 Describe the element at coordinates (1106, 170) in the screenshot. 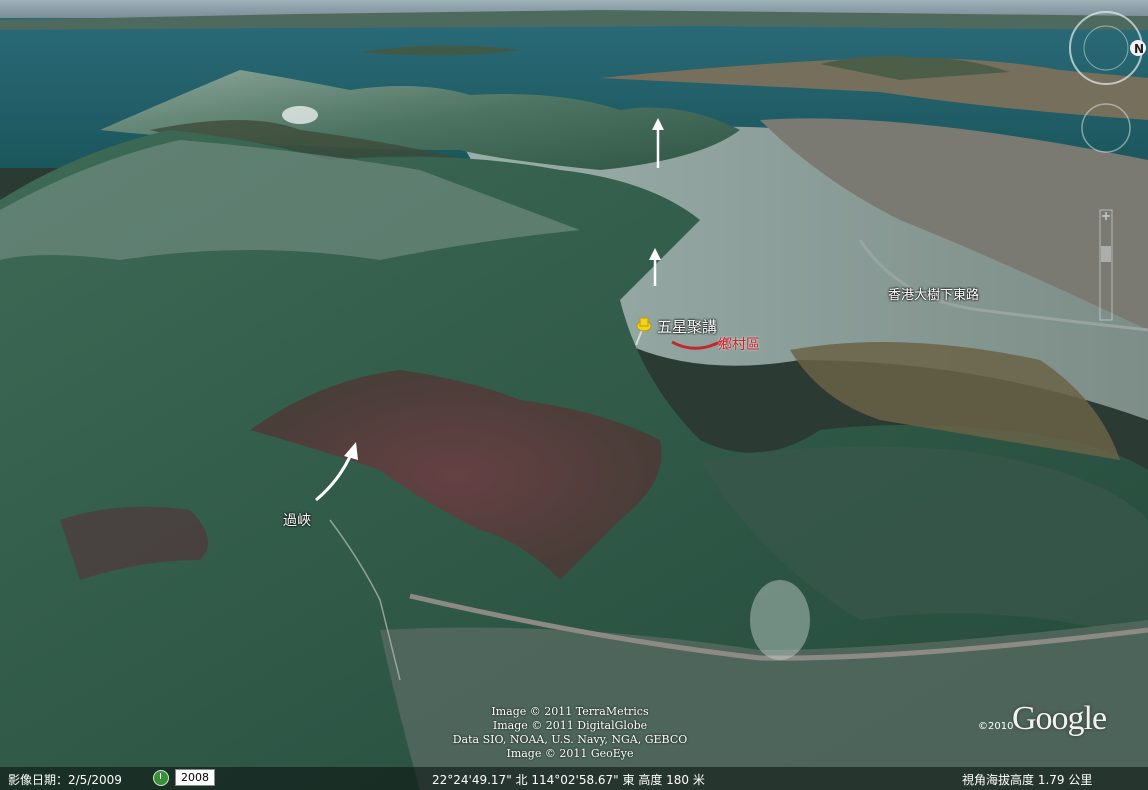

I see `navigation-controls: N` at that location.